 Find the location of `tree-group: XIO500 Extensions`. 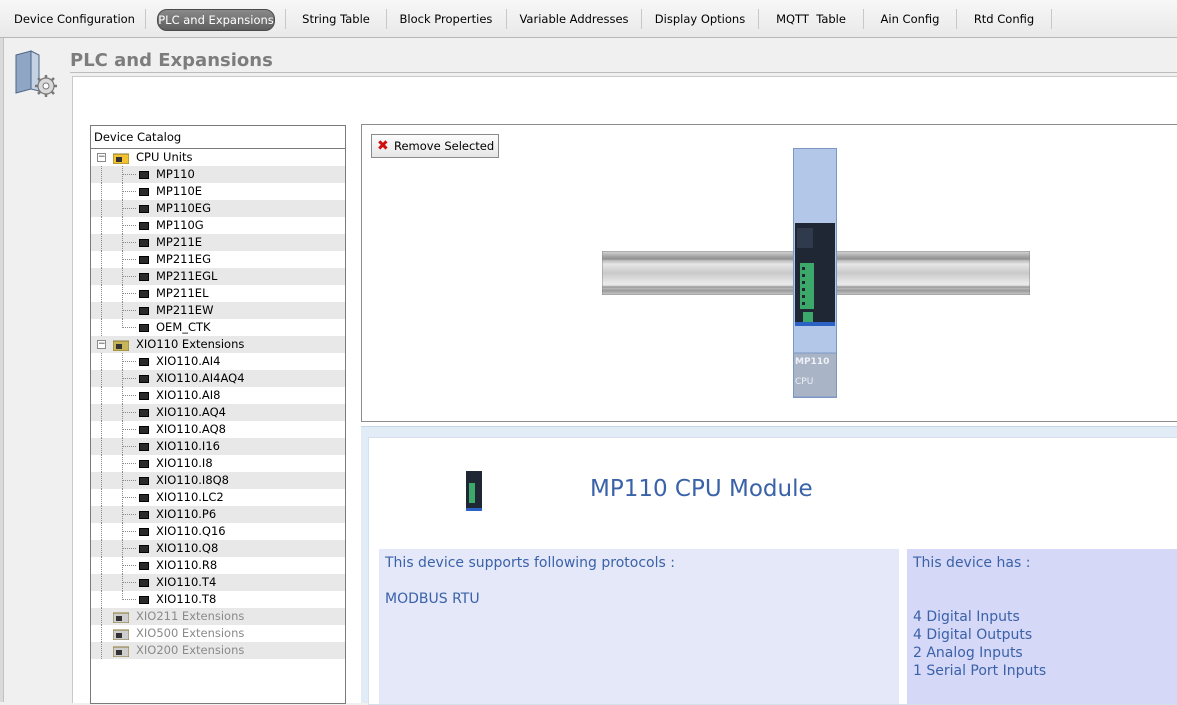

tree-group: XIO500 Extensions is located at coordinates (218, 633).